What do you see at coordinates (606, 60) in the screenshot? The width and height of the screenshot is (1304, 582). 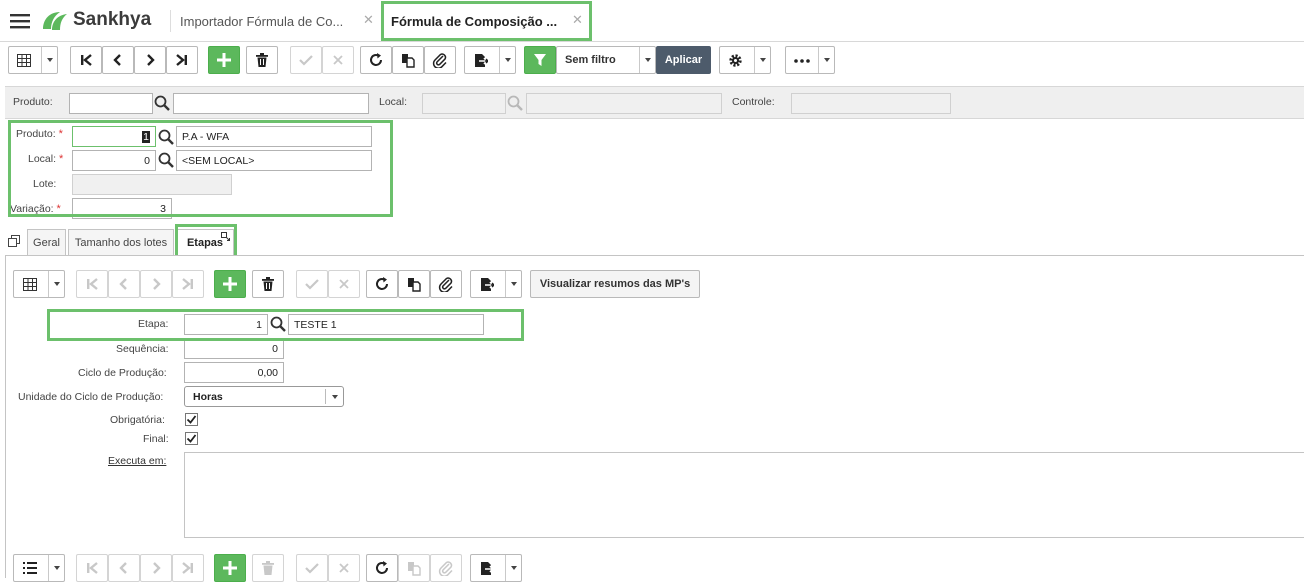 I see `filter-select: Sem filtro` at bounding box center [606, 60].